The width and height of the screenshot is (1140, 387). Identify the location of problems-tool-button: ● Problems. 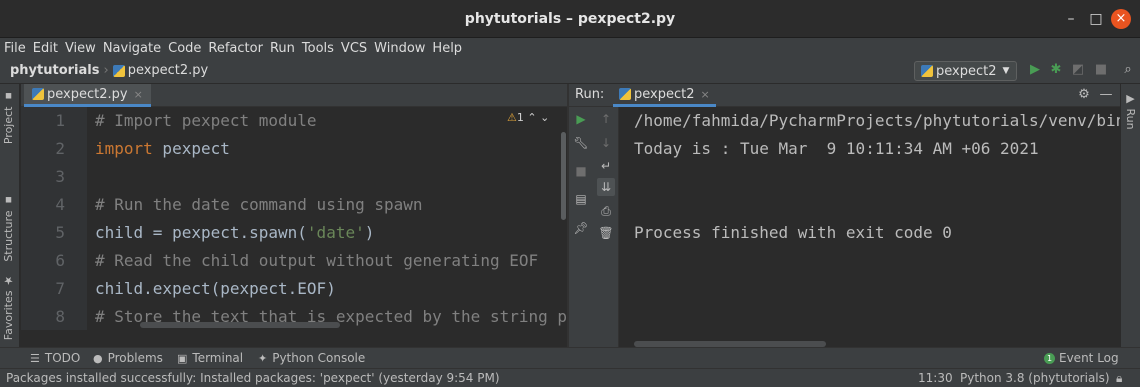
(128, 358).